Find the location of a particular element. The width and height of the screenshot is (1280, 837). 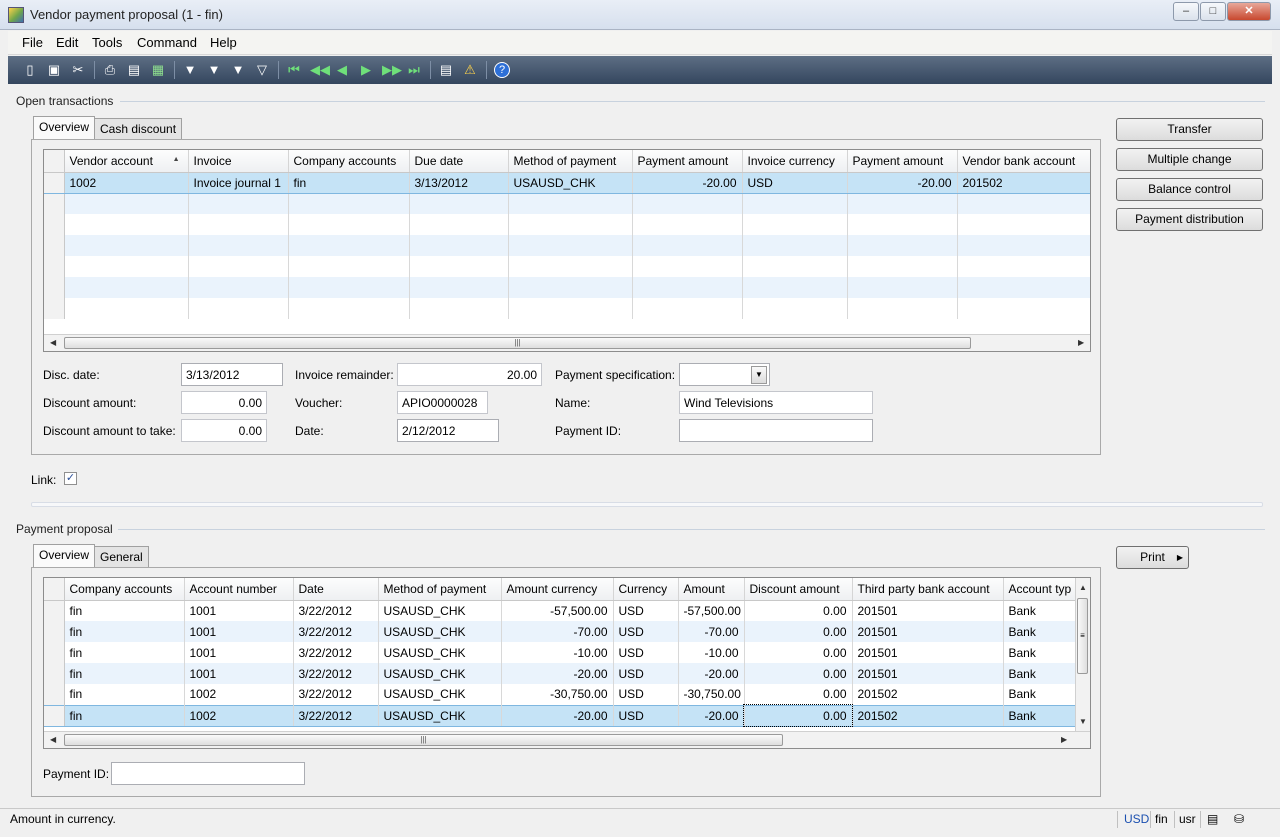

column-header-sorted: Vendor account ▲ is located at coordinates (126, 161).